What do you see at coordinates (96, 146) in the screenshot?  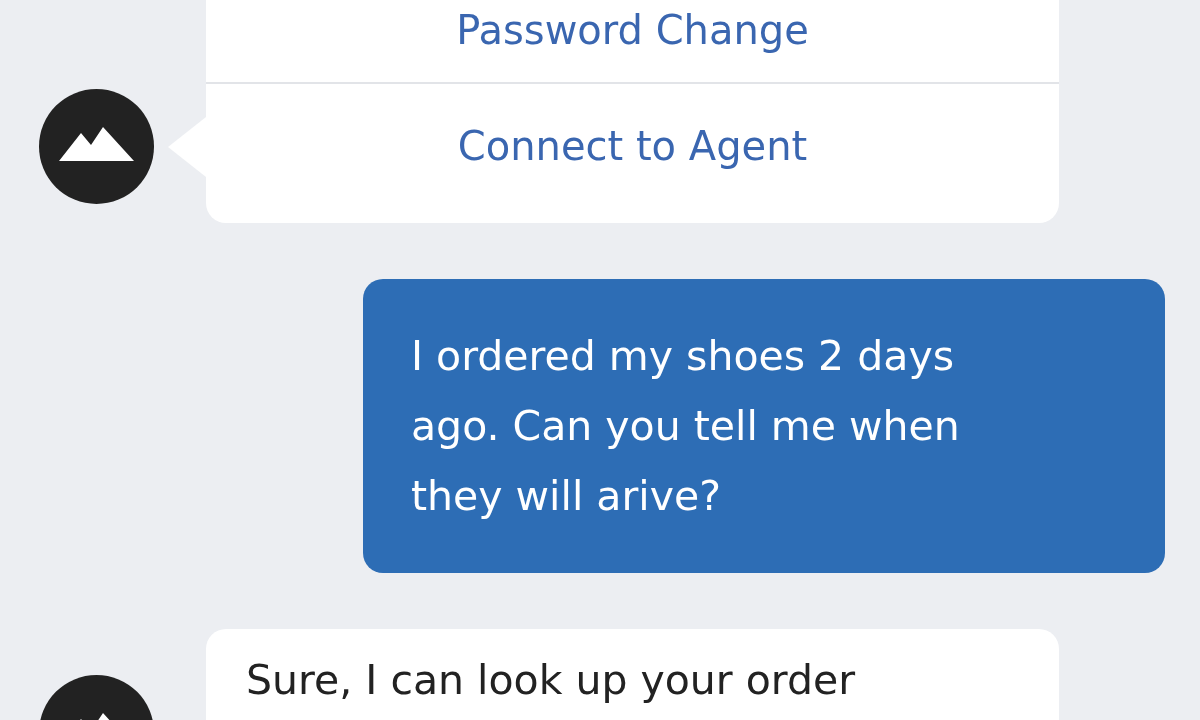 I see `avatar-icon` at bounding box center [96, 146].